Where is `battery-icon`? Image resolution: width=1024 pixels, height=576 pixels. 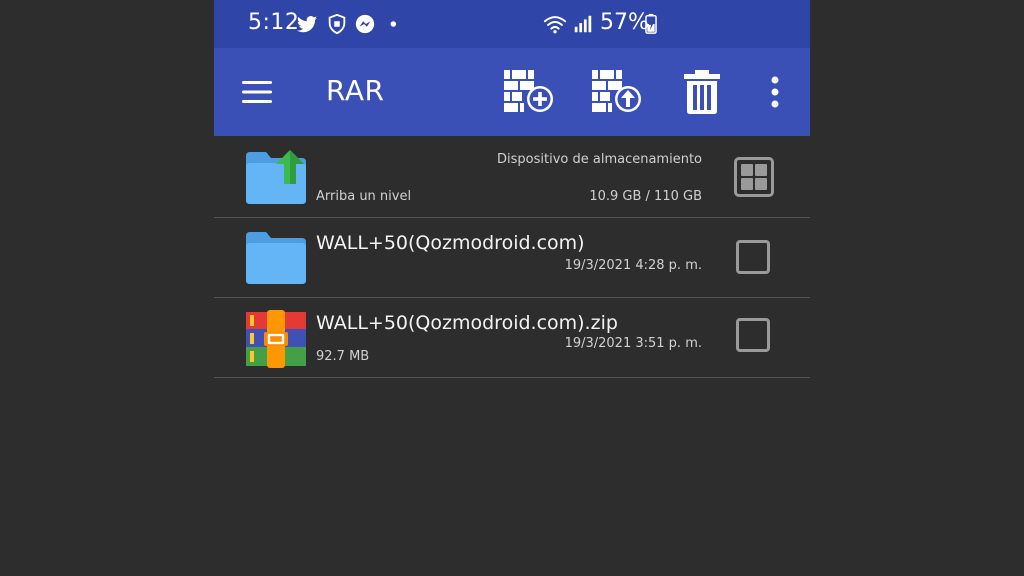 battery-icon is located at coordinates (651, 23).